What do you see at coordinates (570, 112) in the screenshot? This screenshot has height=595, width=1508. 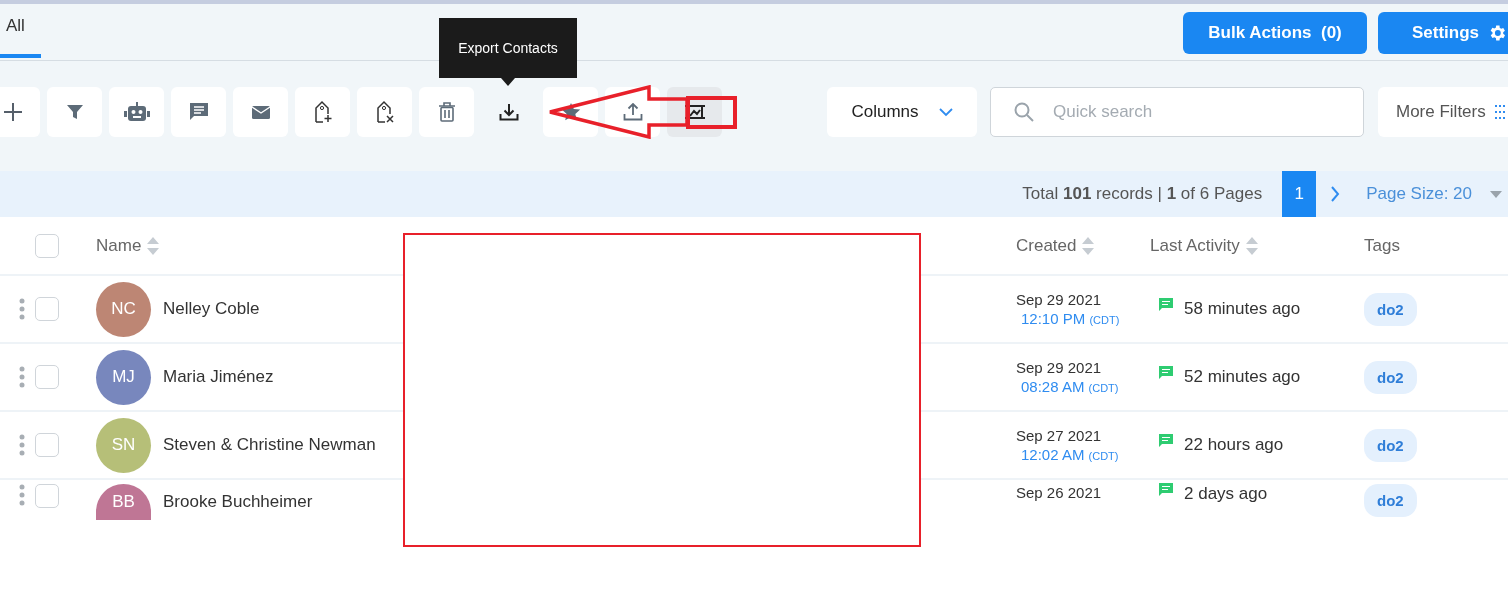 I see `star-icon` at bounding box center [570, 112].